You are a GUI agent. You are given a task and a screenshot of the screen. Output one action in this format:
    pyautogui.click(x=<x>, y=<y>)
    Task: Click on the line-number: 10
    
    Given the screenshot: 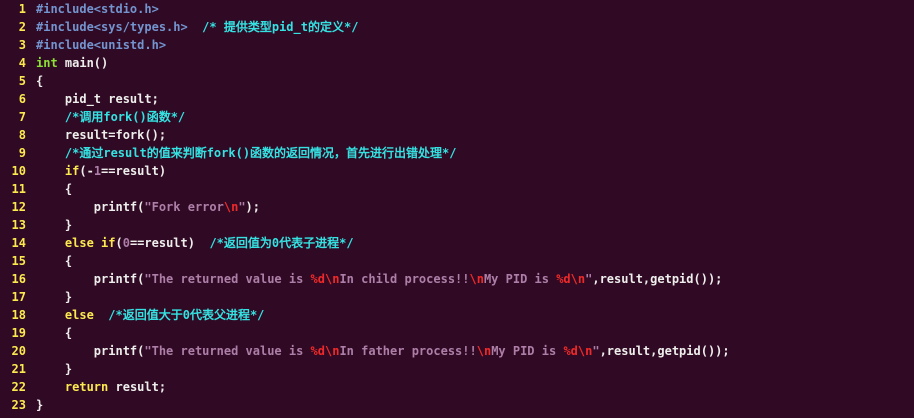 What is the action you would take?
    pyautogui.click(x=18, y=171)
    